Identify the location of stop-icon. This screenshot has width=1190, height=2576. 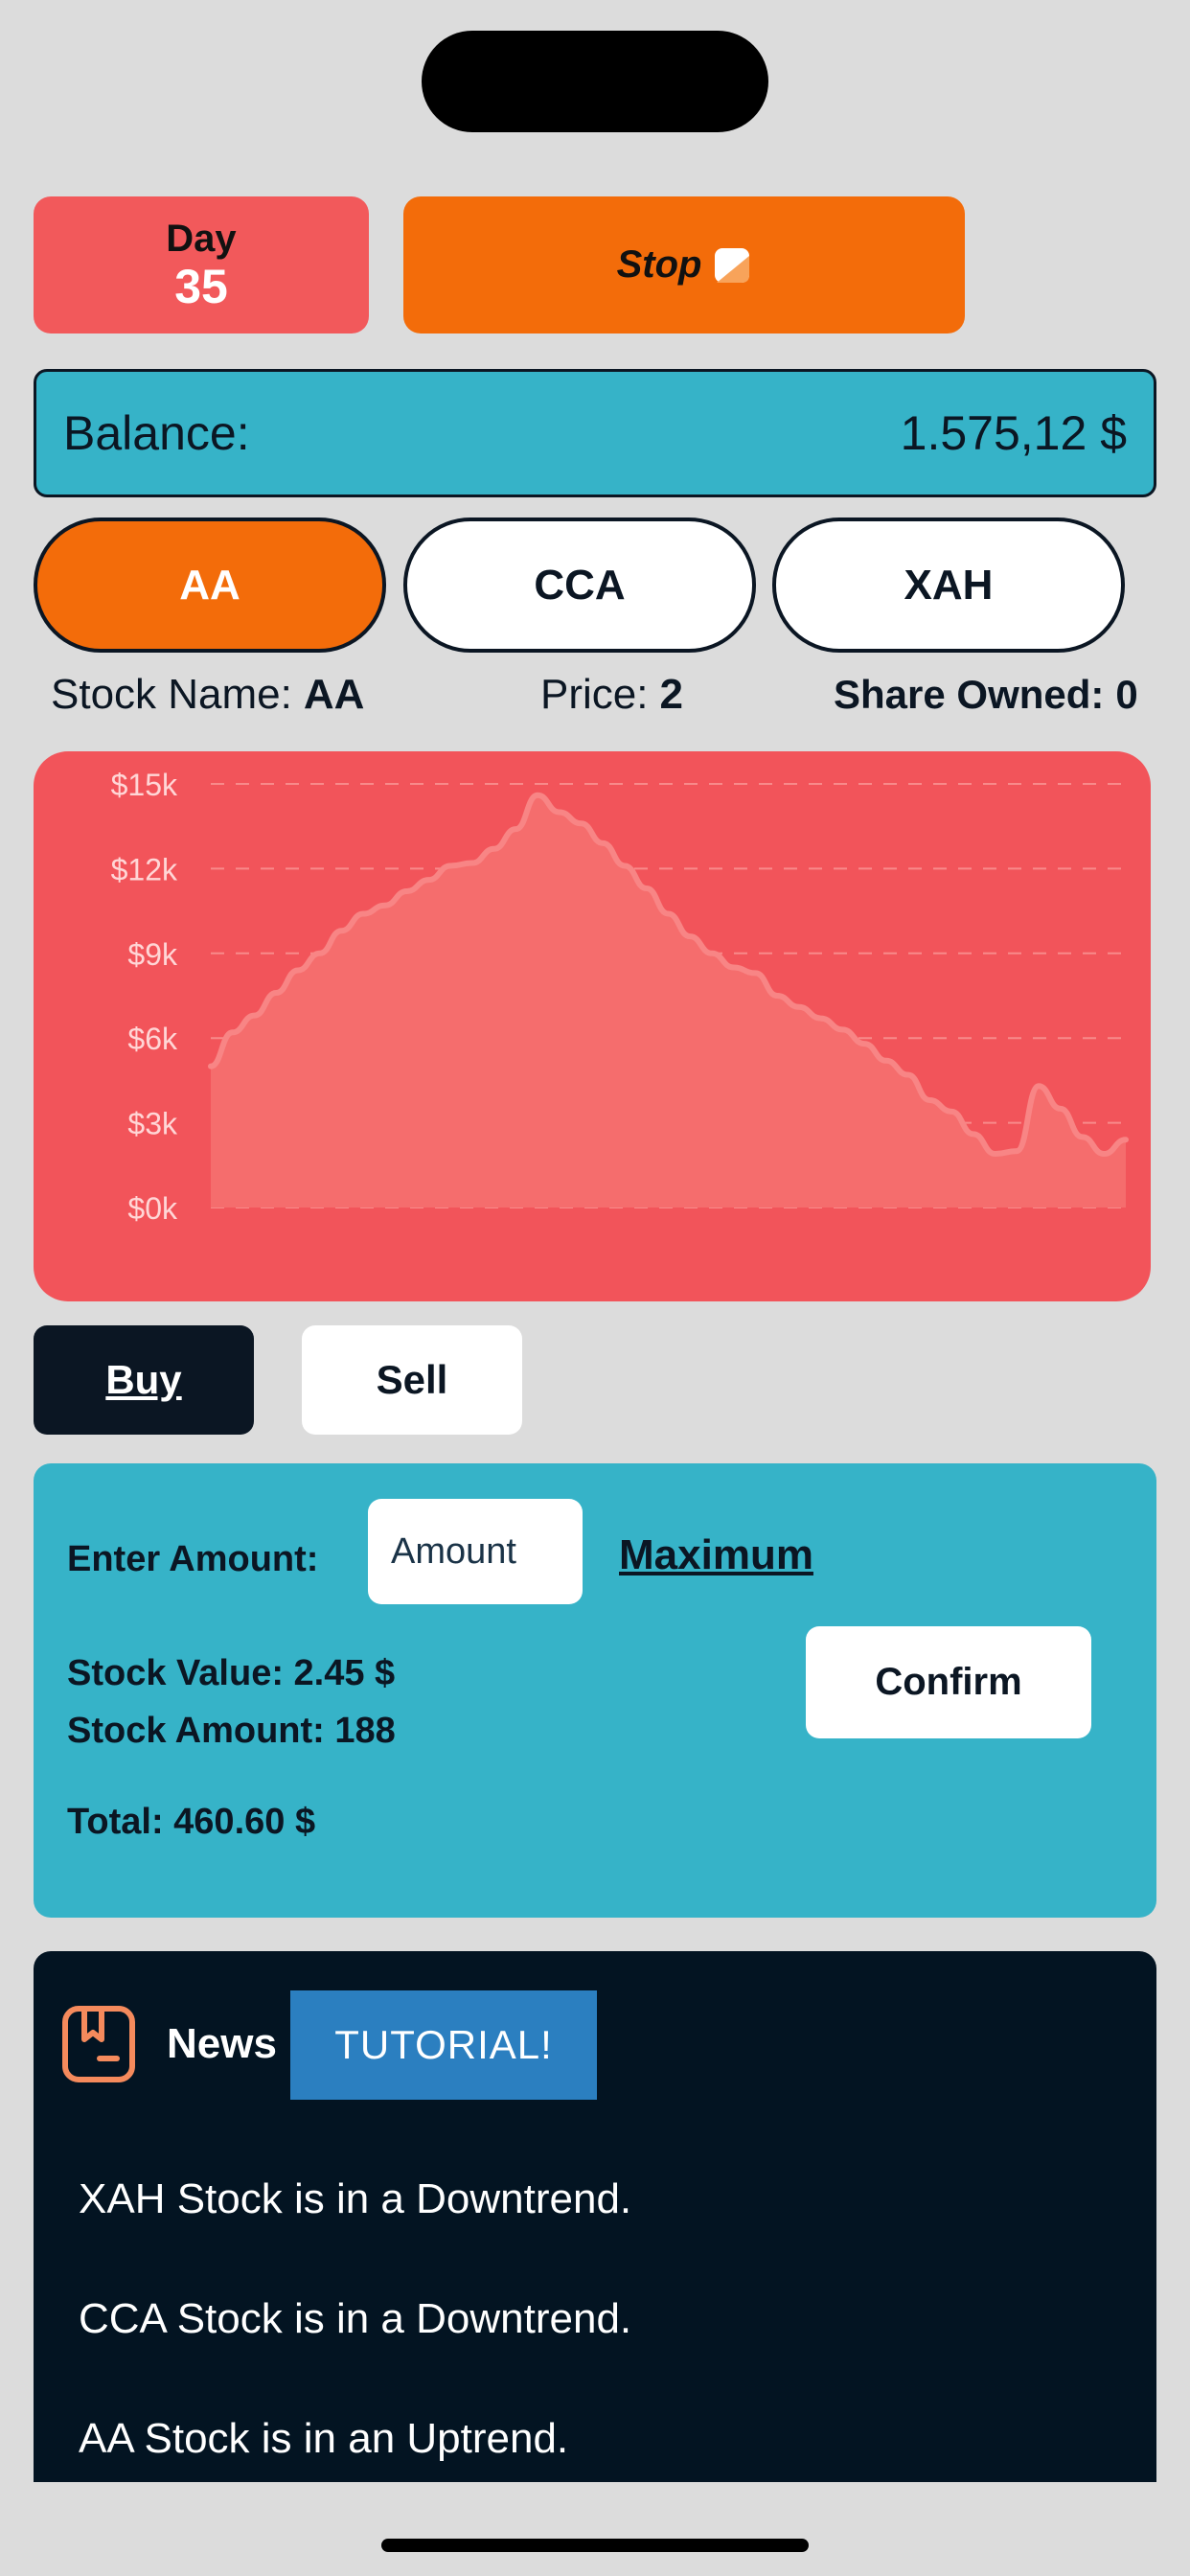
(732, 265).